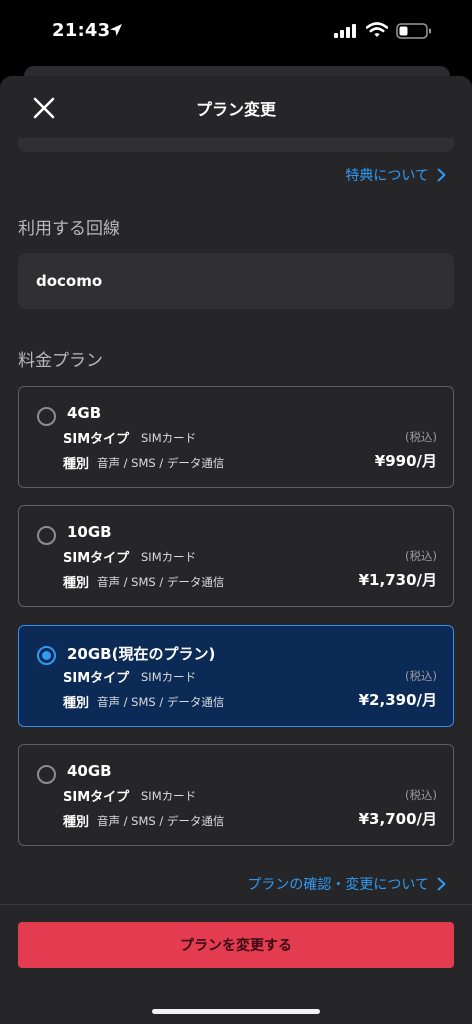 The height and width of the screenshot is (1024, 472). I want to click on plan-name: 40GB, so click(89, 771).